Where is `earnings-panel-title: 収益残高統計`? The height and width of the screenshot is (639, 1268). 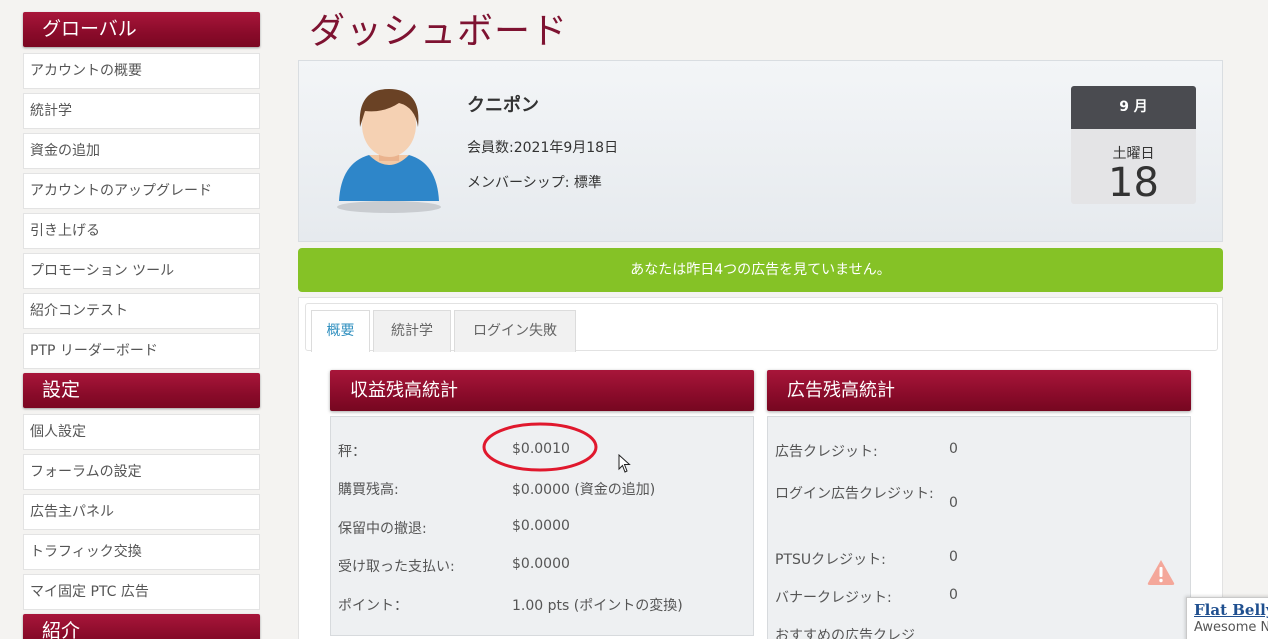 earnings-panel-title: 収益残高統計 is located at coordinates (542, 390).